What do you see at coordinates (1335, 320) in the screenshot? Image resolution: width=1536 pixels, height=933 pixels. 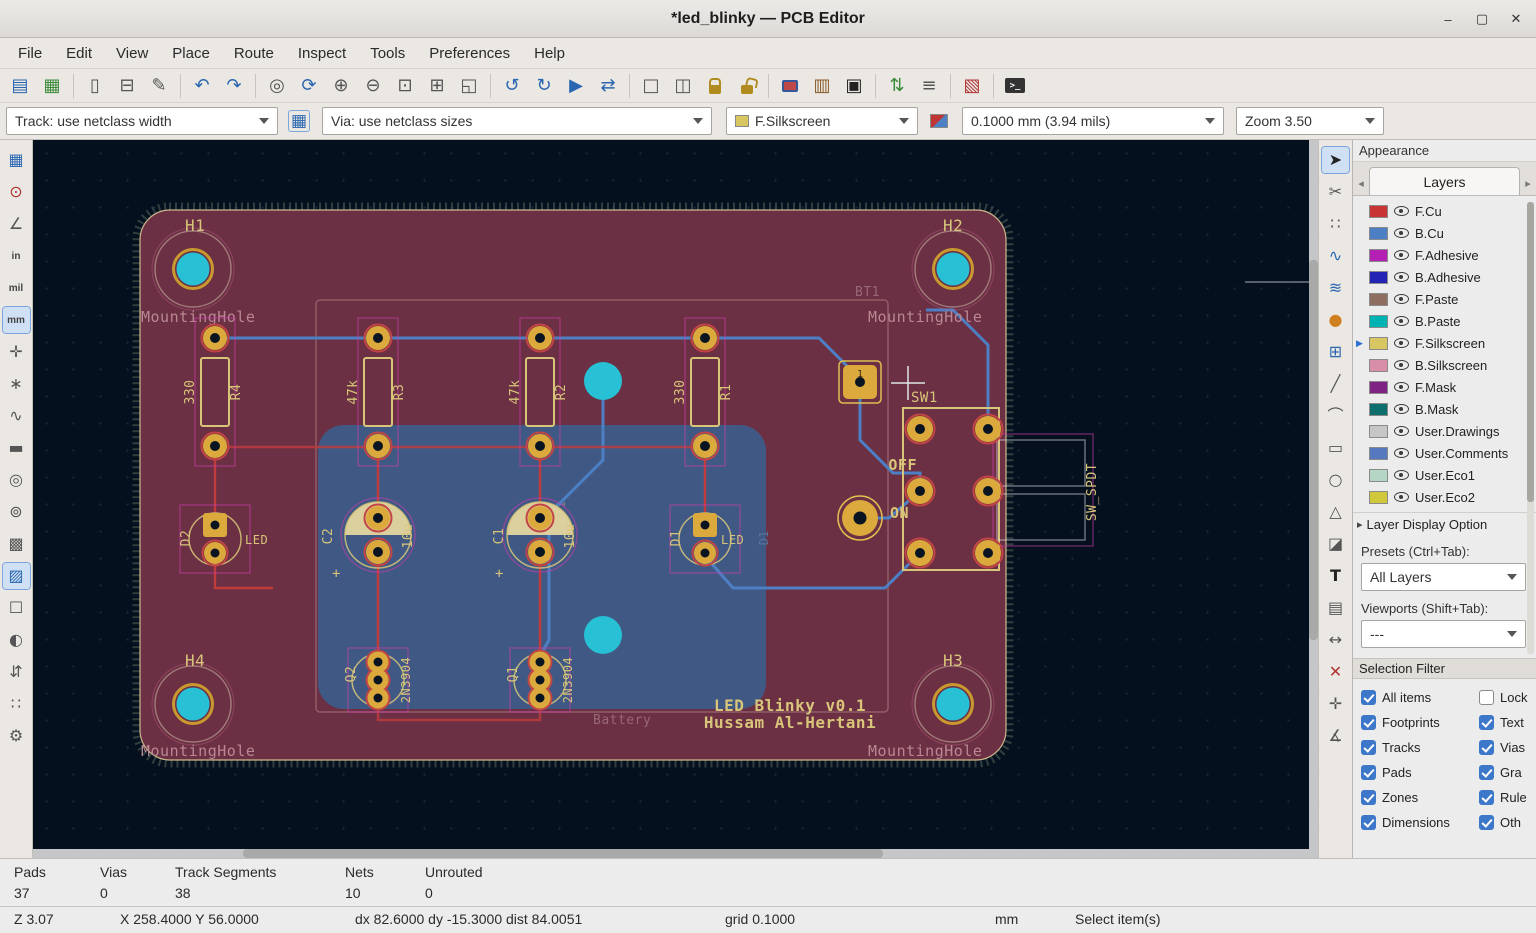 I see `add-via-button: ●` at bounding box center [1335, 320].